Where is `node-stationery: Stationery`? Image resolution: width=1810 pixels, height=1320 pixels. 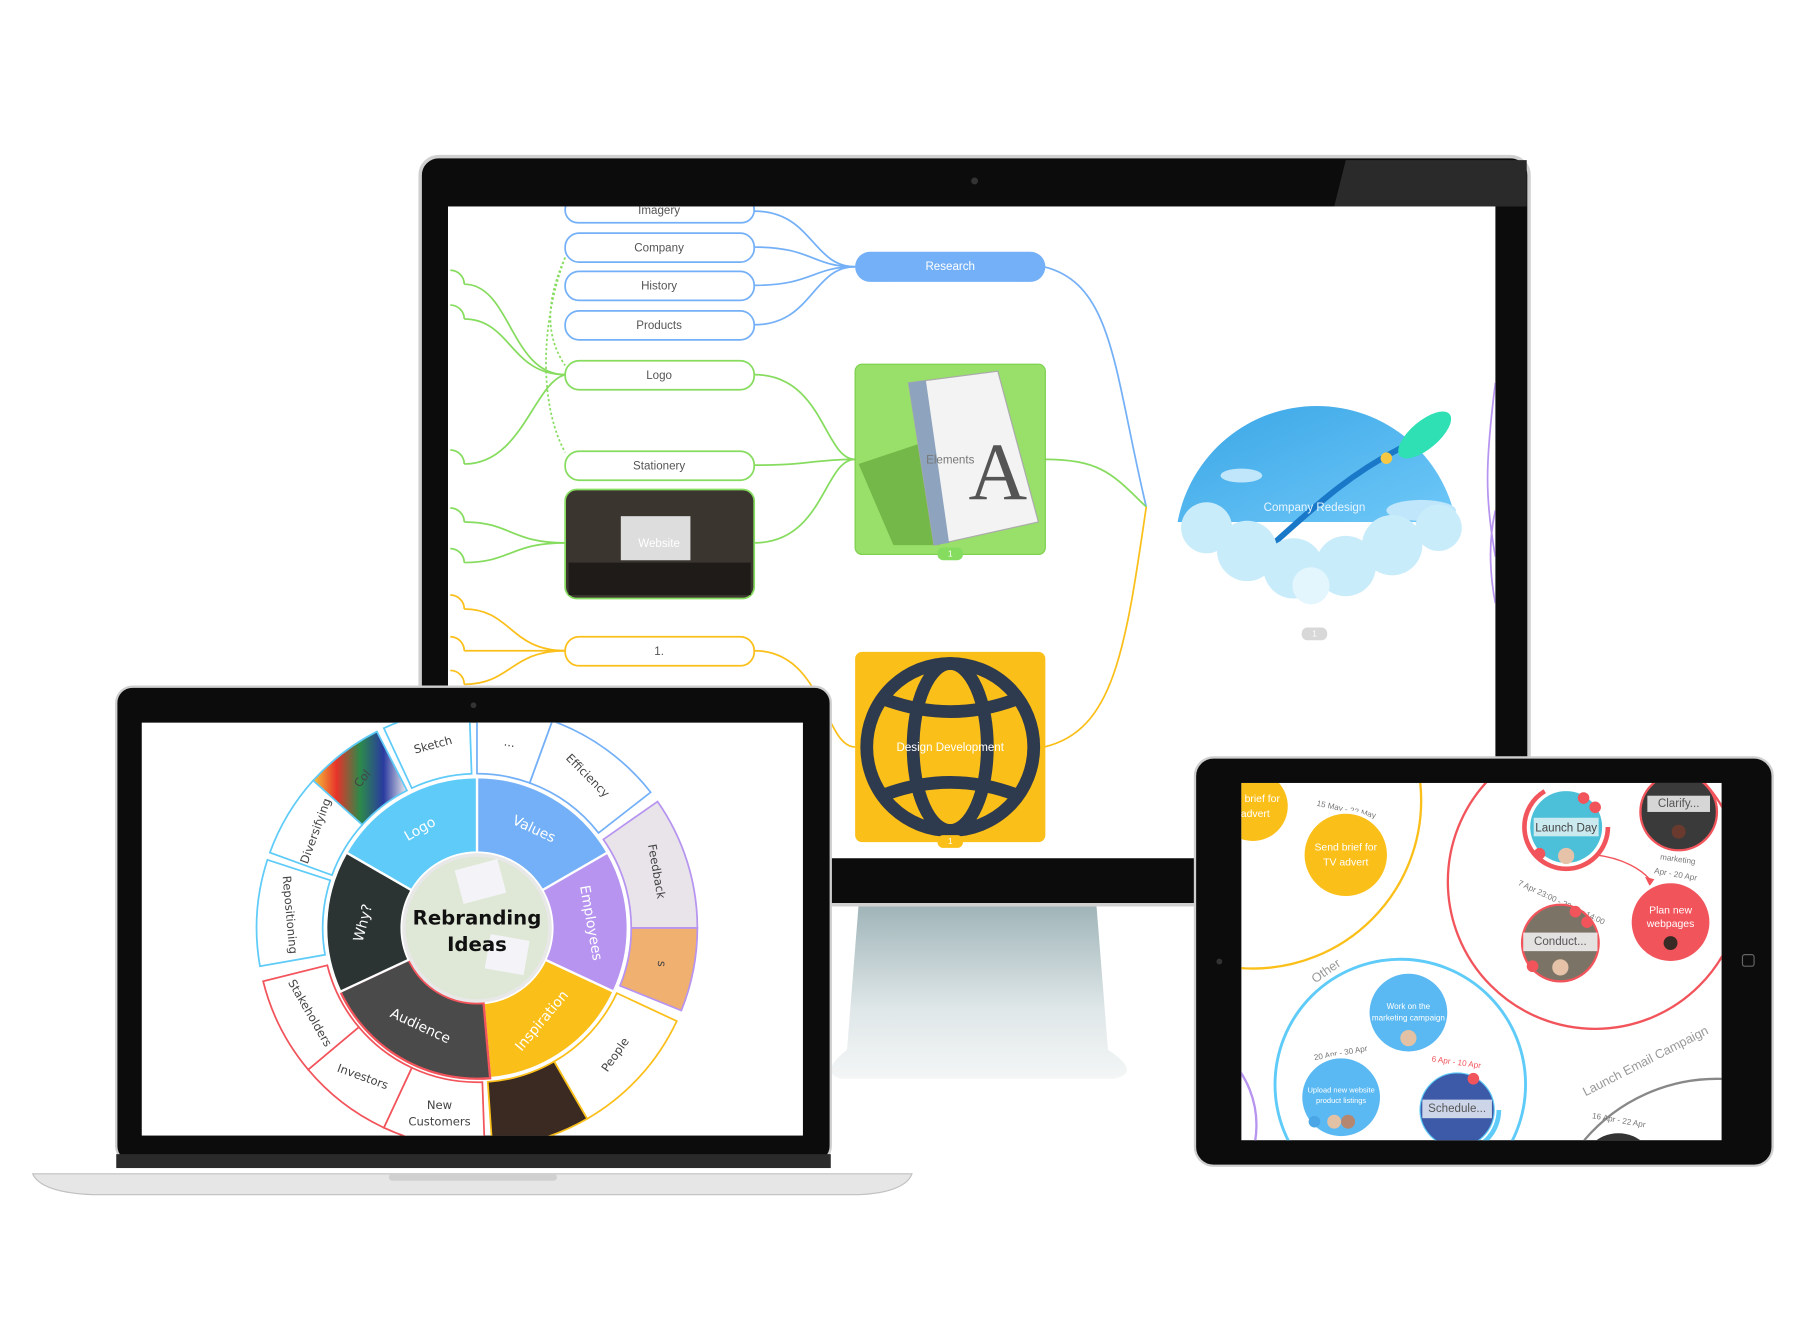 node-stationery: Stationery is located at coordinates (660, 466).